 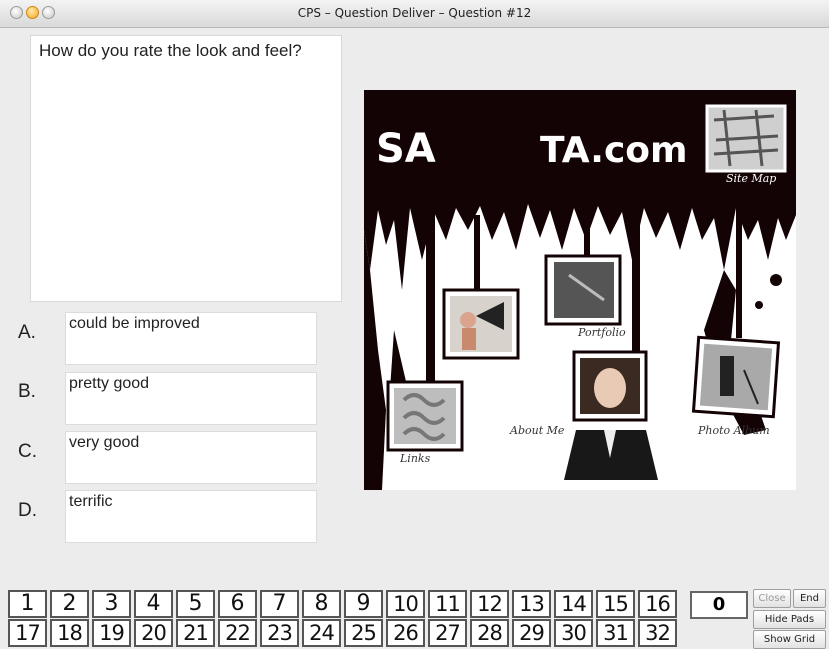 I want to click on links-label: Links, so click(x=415, y=458).